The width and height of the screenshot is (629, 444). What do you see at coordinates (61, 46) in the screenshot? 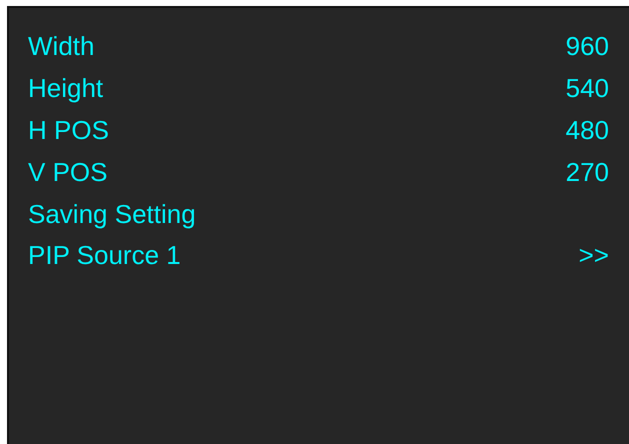
I see `menu-label: Width` at bounding box center [61, 46].